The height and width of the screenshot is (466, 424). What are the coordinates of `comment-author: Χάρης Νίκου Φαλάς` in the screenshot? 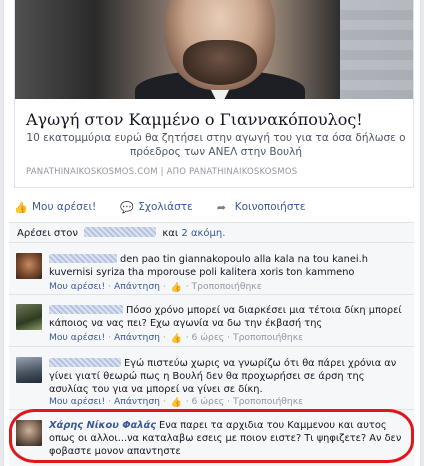 It's located at (102, 425).